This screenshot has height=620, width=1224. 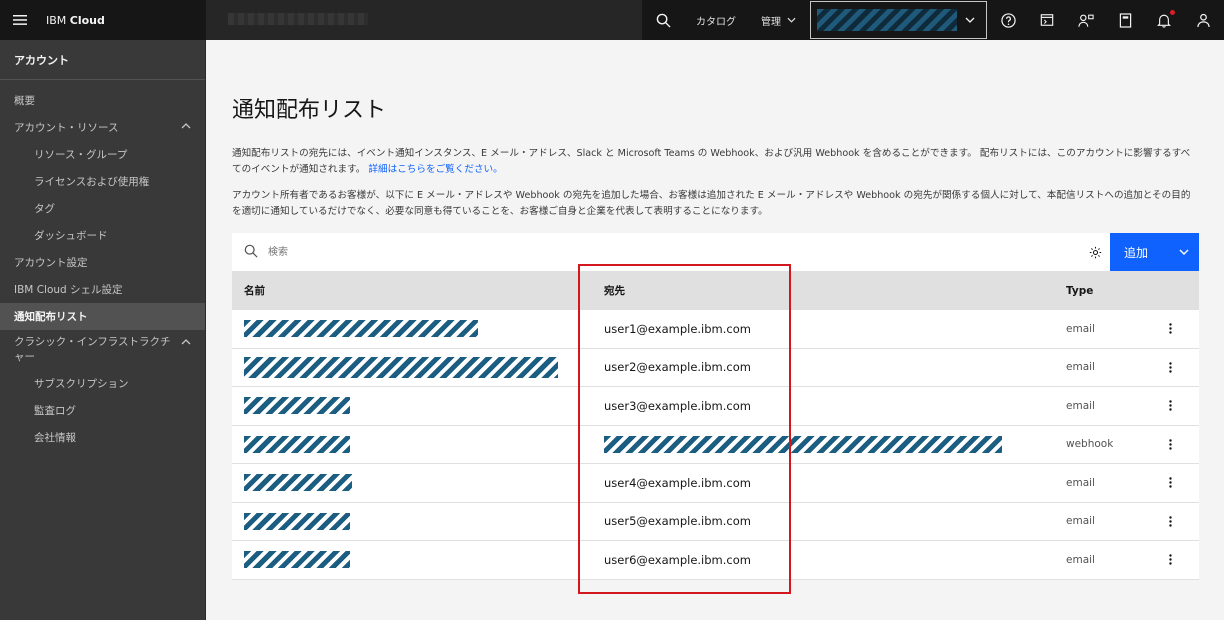 I want to click on sidebar-item-account-resources: アカウント・リソース, so click(x=102, y=127).